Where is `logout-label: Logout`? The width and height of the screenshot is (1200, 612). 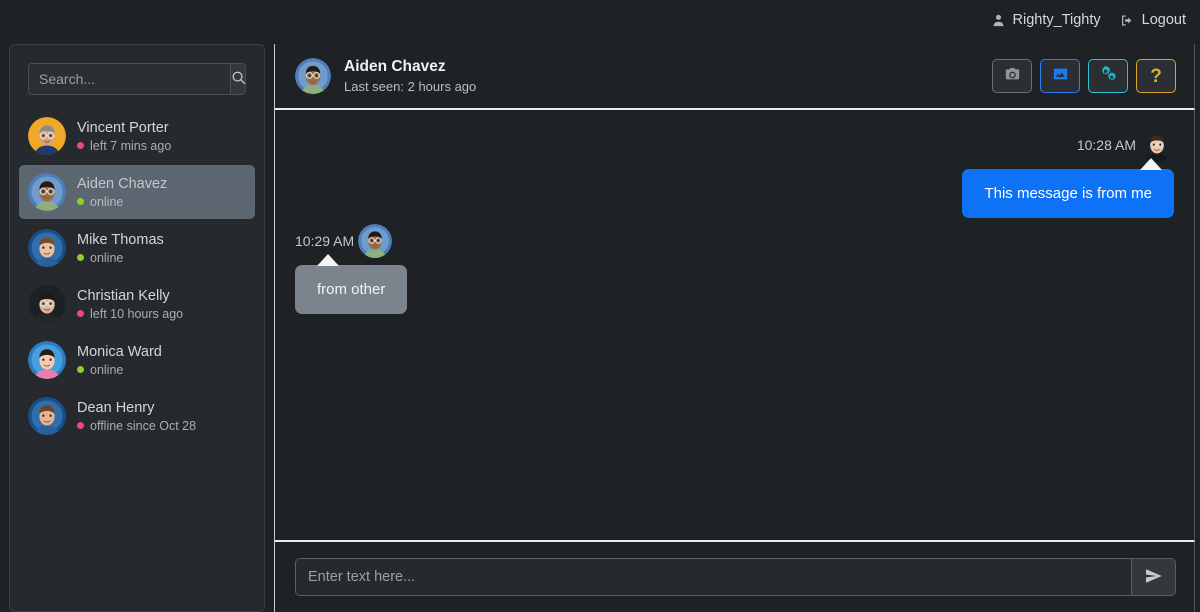
logout-label: Logout is located at coordinates (1163, 20).